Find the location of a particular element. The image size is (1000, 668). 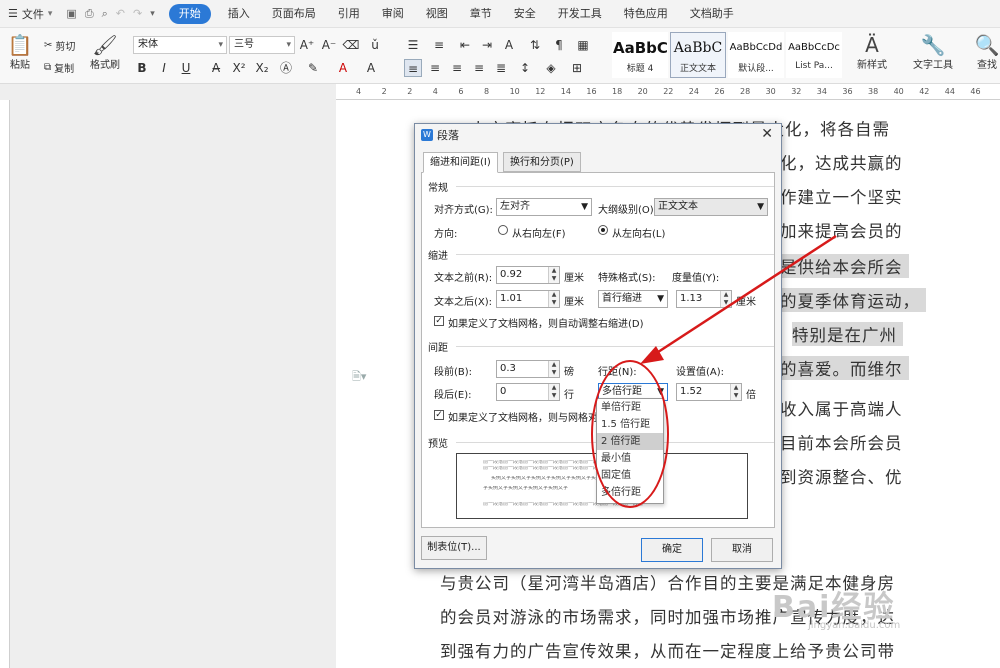

tab-indent-spacing: 缩进和间距(I) is located at coordinates (460, 162).